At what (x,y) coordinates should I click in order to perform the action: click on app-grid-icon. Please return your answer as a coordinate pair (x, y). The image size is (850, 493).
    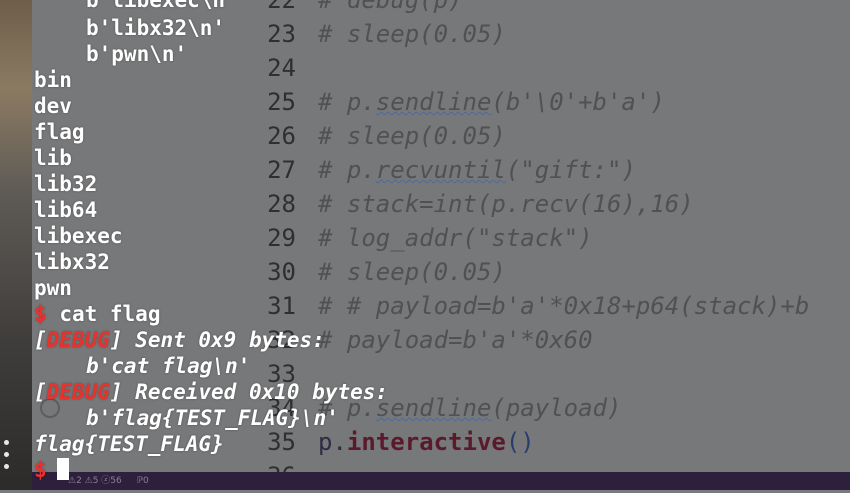
    Looking at the image, I should click on (9, 458).